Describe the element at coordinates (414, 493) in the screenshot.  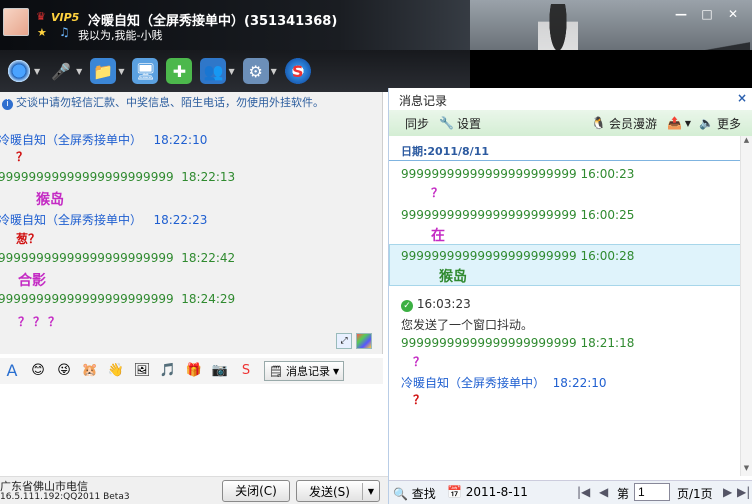
I see `search-button: 🔍 查找` at that location.